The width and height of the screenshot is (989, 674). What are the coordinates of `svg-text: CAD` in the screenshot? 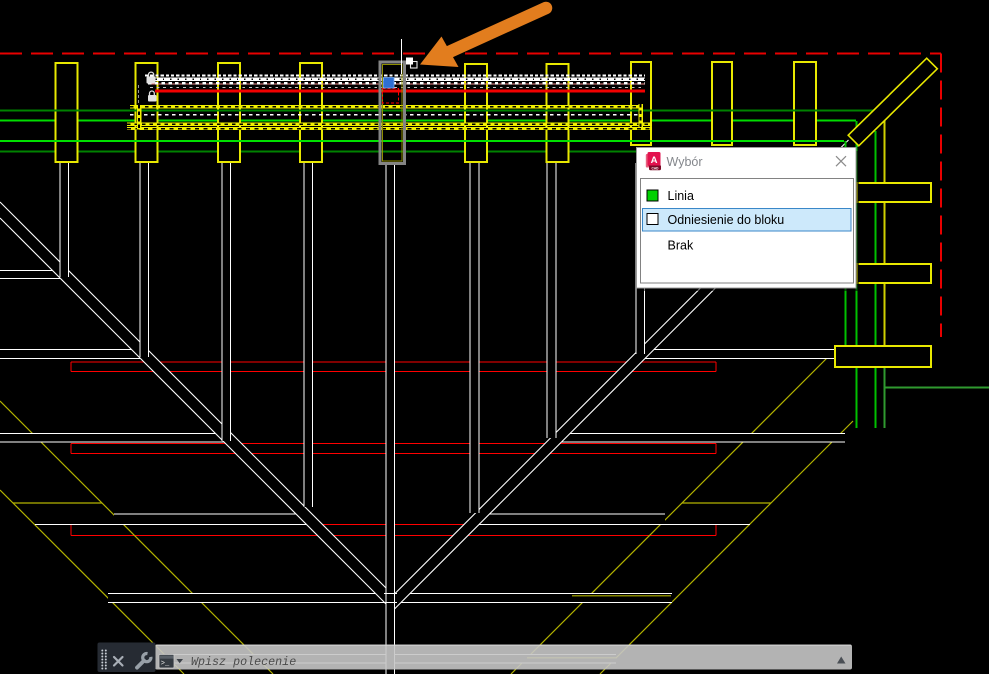 It's located at (656, 168).